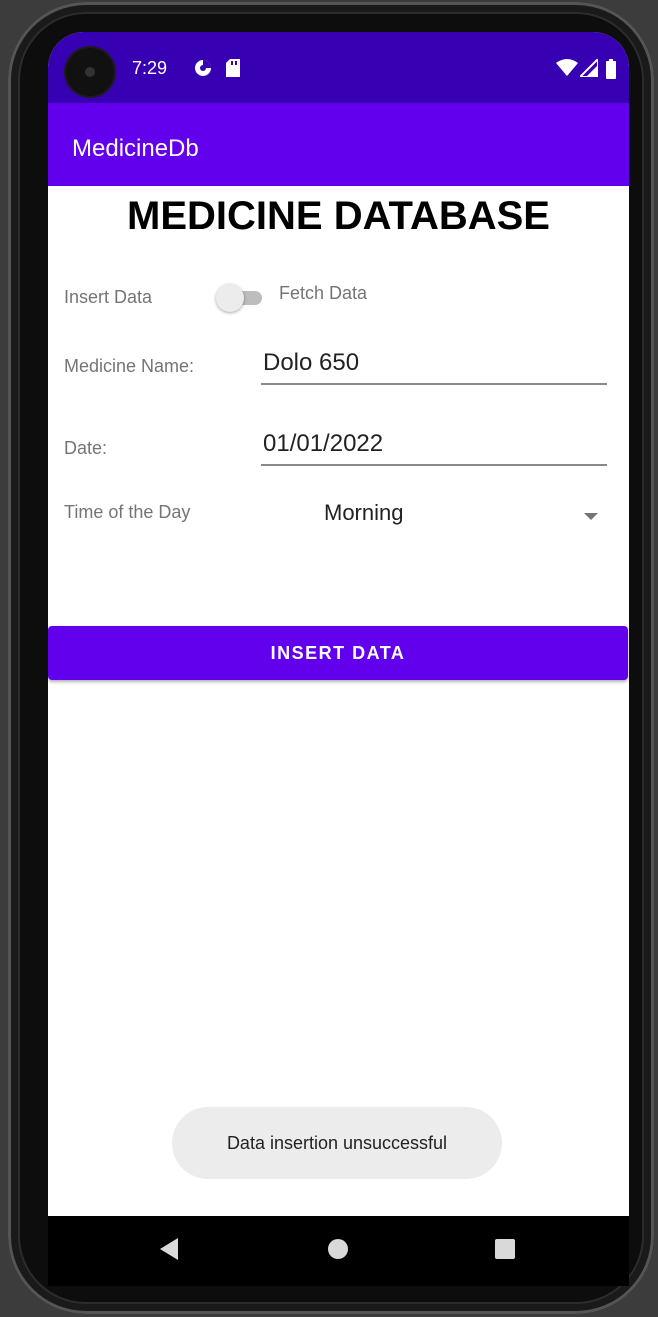  What do you see at coordinates (338, 144) in the screenshot?
I see `app-bar: MedicineDb` at bounding box center [338, 144].